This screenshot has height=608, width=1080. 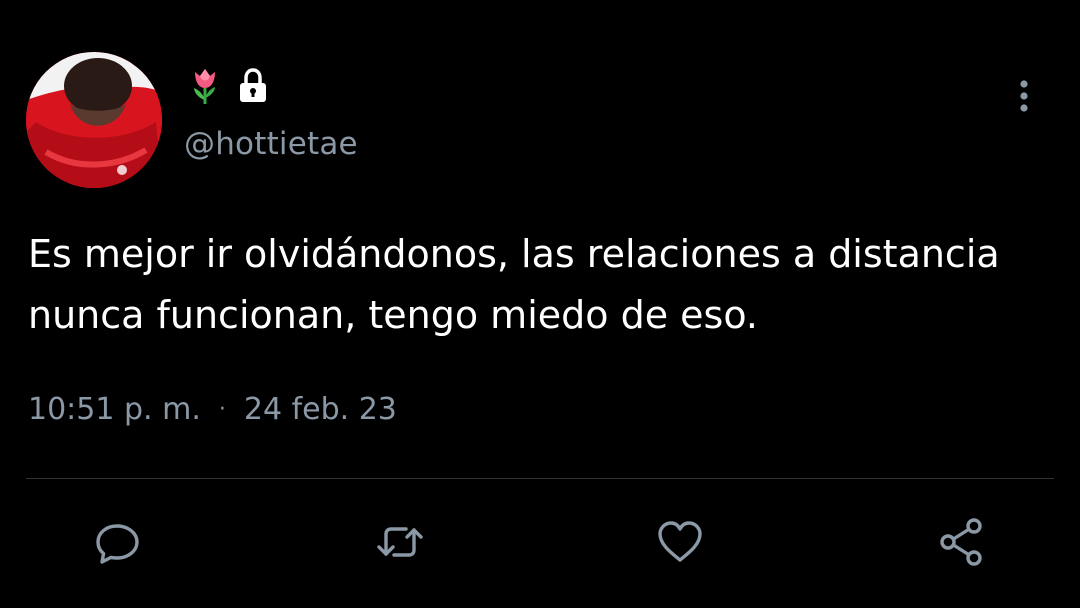 I want to click on divider, so click(x=540, y=478).